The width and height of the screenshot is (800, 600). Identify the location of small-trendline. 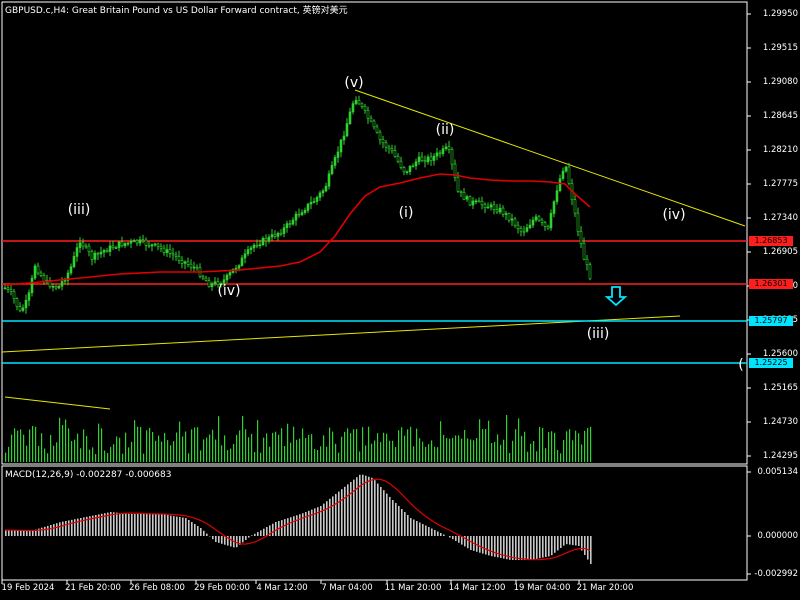
(57, 403).